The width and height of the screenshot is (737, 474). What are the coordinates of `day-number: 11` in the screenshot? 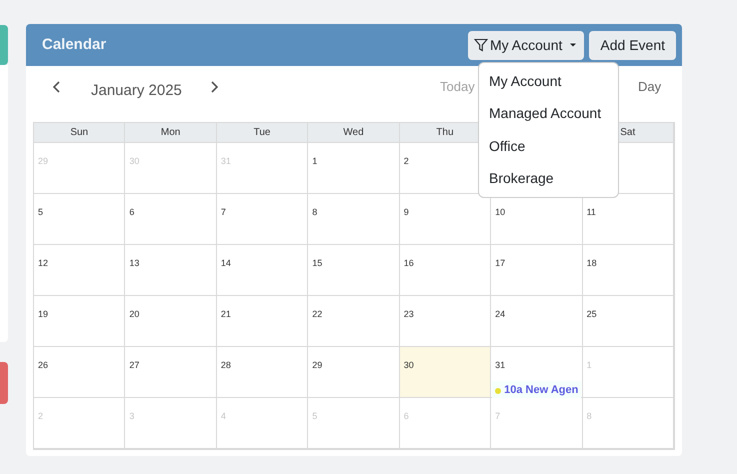 It's located at (591, 212).